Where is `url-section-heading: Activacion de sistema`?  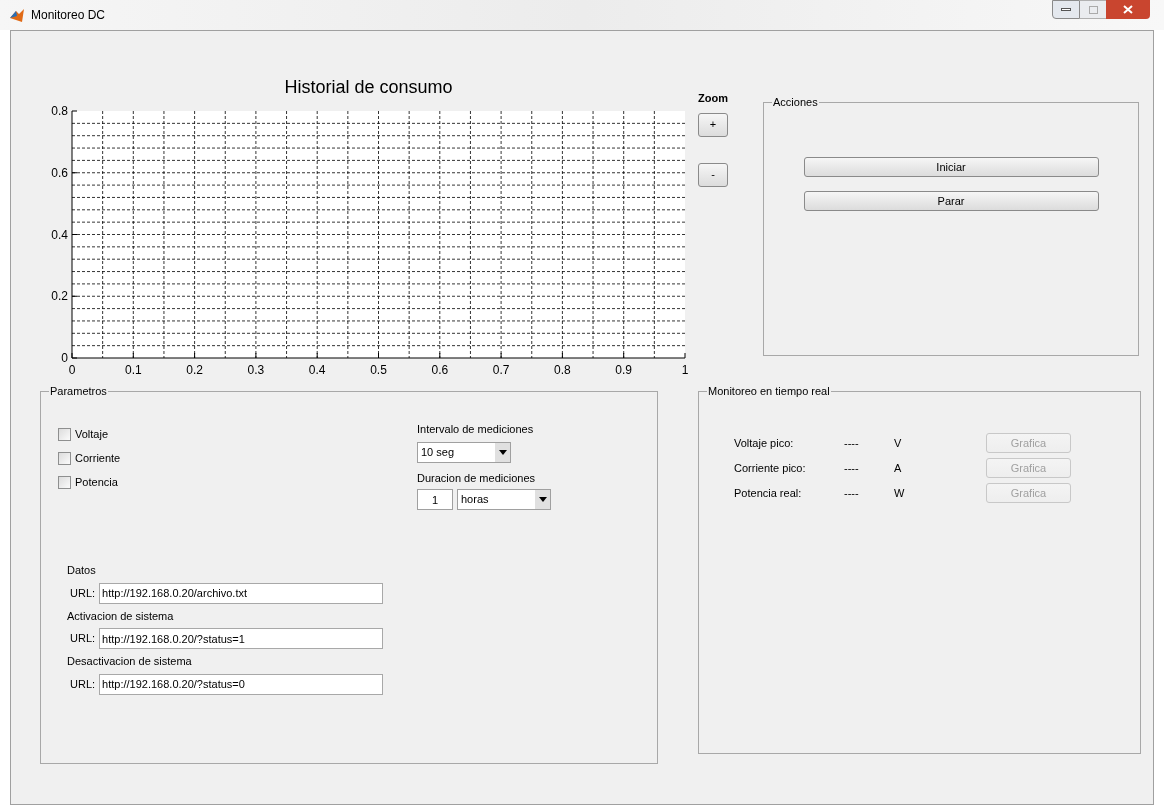 url-section-heading: Activacion de sistema is located at coordinates (121, 616).